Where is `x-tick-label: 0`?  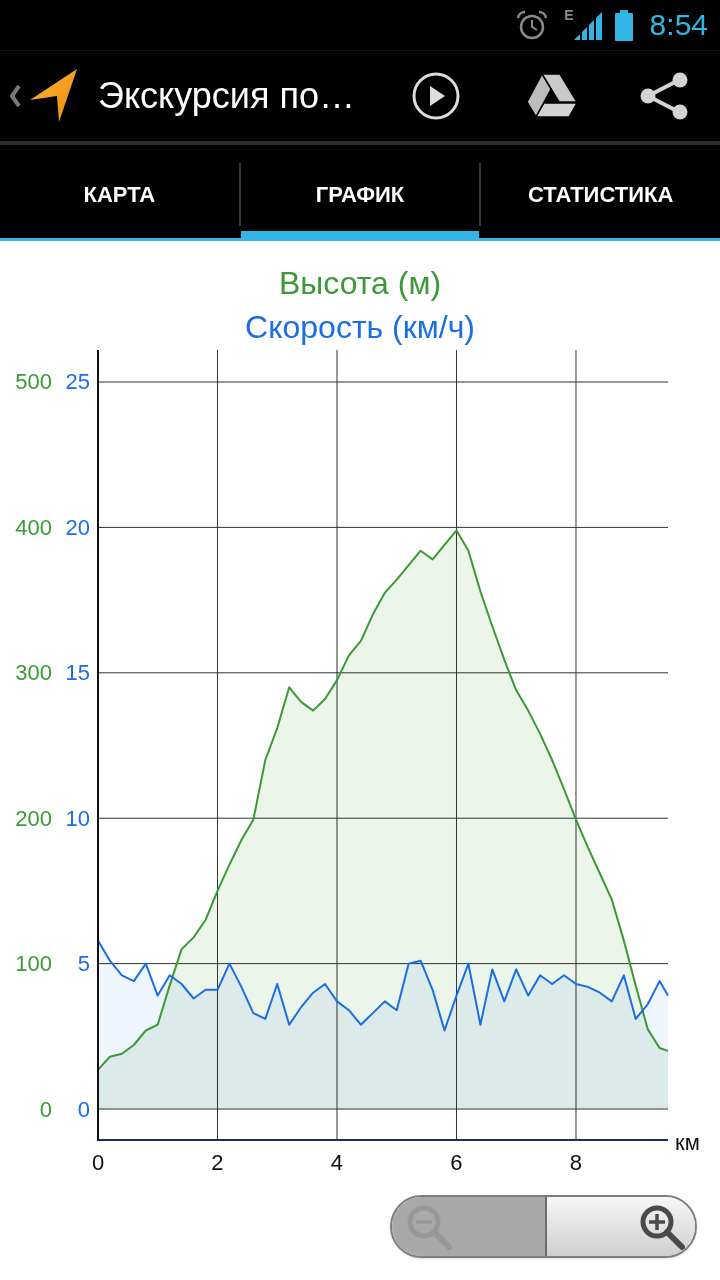 x-tick-label: 0 is located at coordinates (98, 1162).